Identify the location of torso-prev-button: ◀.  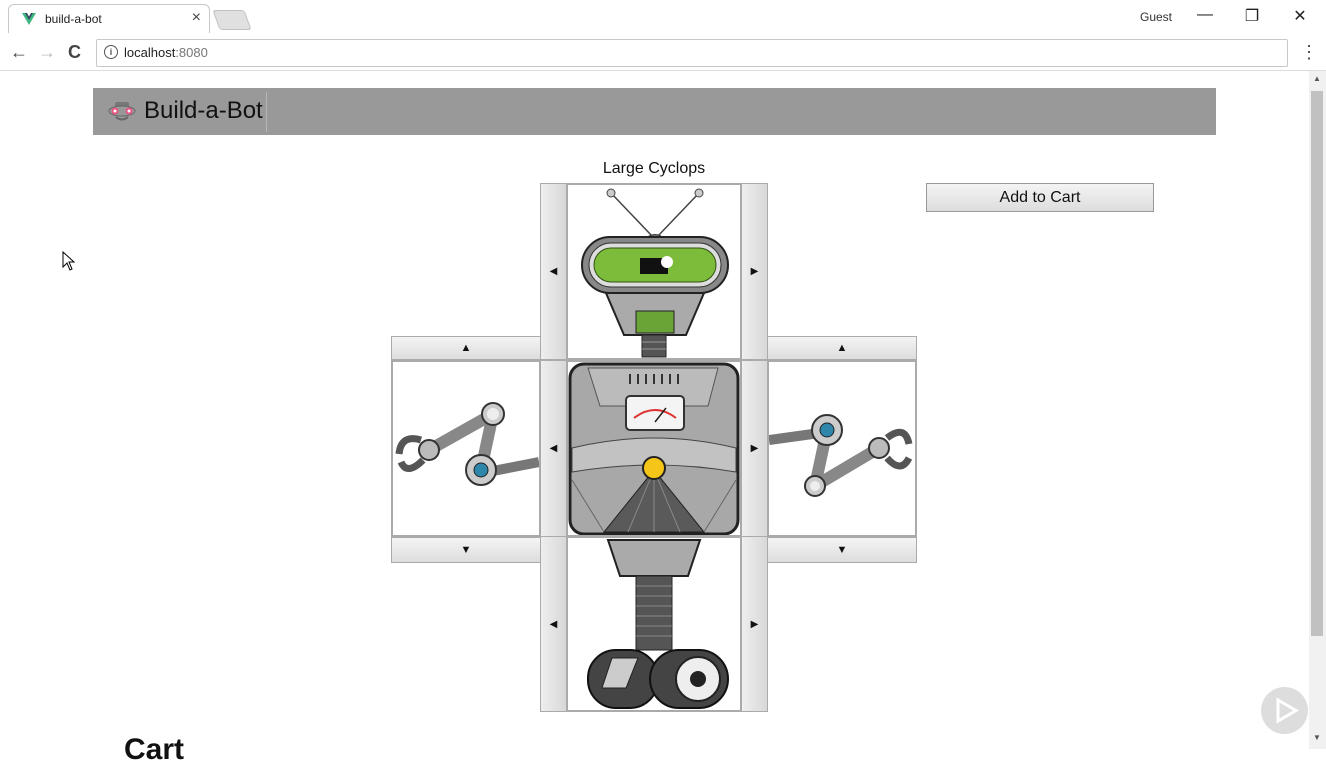
(553, 448).